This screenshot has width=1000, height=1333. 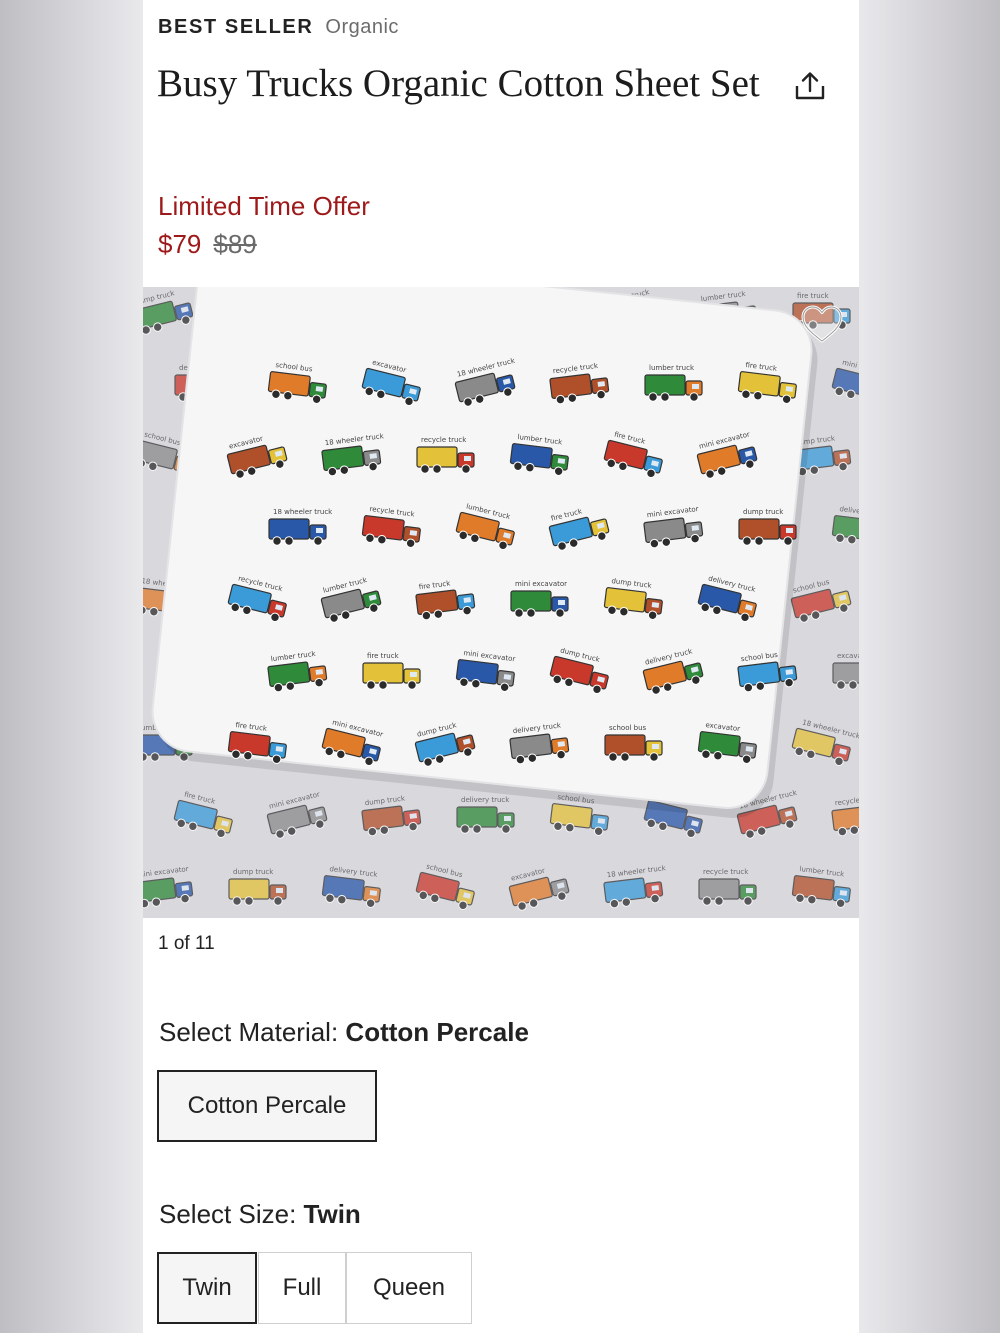 What do you see at coordinates (458, 83) in the screenshot?
I see `product-title: Busy Trucks Organic Cotton Sheet Set` at bounding box center [458, 83].